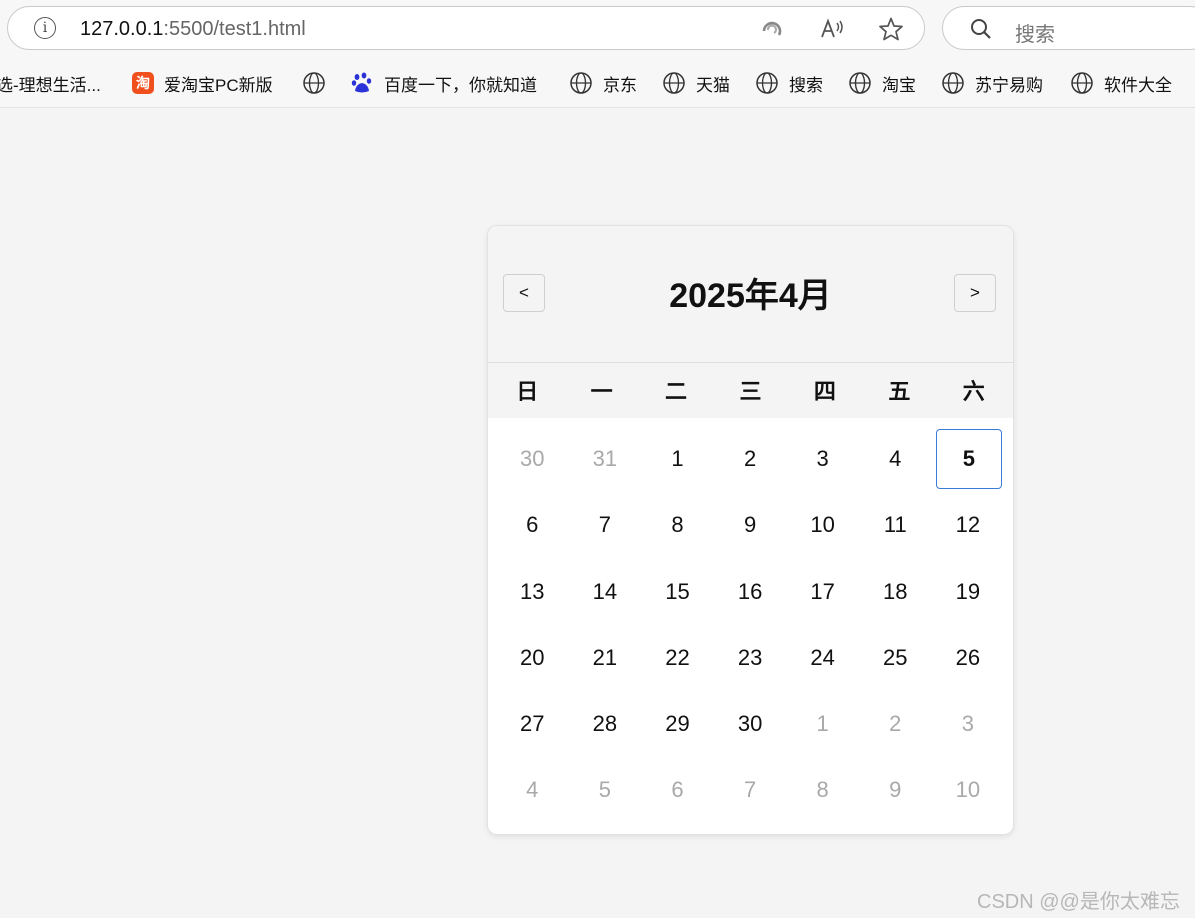 This screenshot has width=1195, height=918. Describe the element at coordinates (532, 527) in the screenshot. I see `day-cell: 6` at that location.